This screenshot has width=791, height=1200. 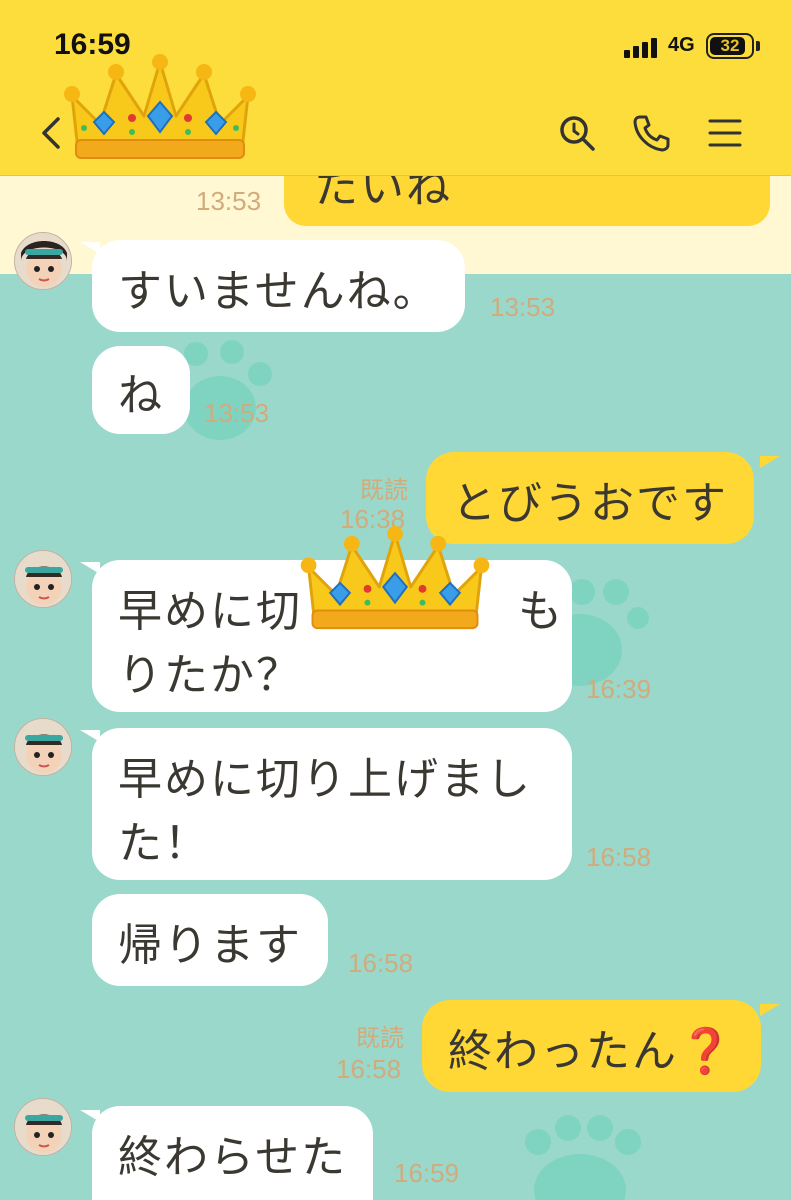 I want to click on search-button, so click(x=577, y=133).